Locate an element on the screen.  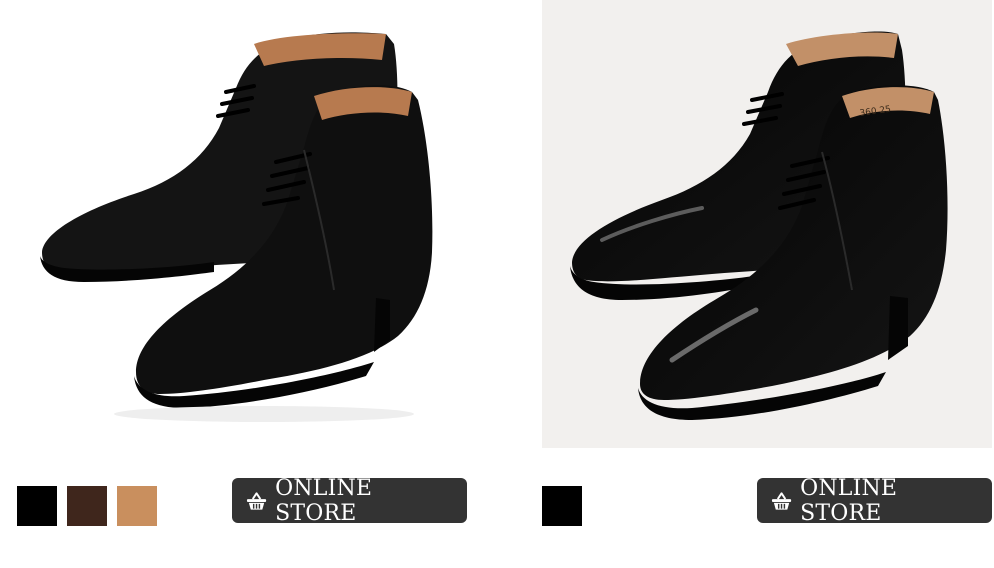
color-swatch-dark-brown is located at coordinates (87, 506).